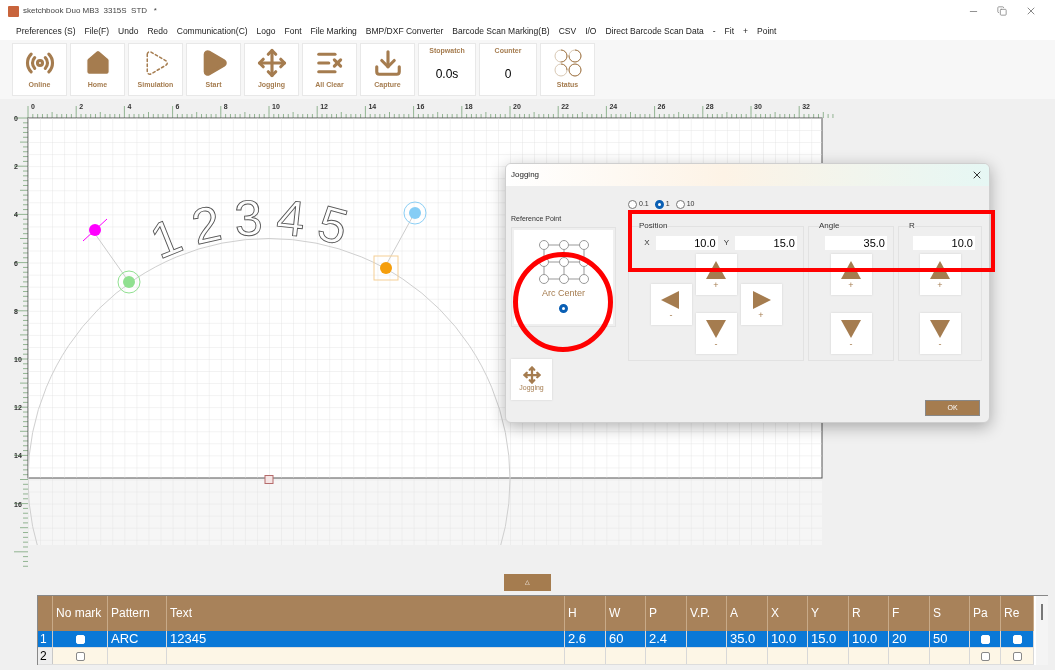  Describe the element at coordinates (747, 639) in the screenshot. I see `table-cell: 35.0` at that location.